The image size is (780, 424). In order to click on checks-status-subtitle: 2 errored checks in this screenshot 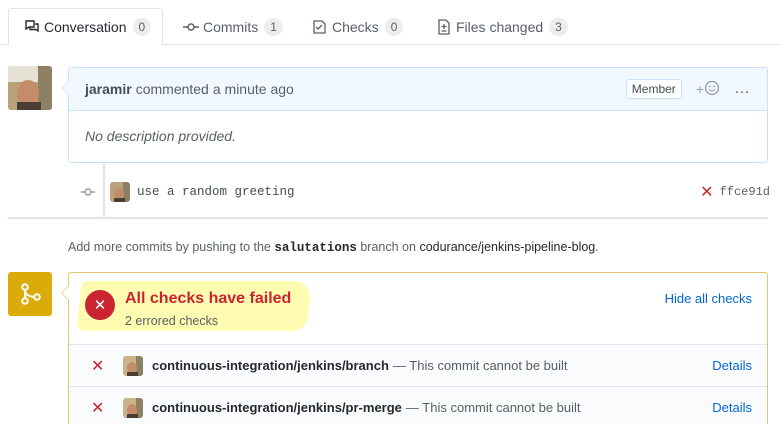, I will do `click(172, 321)`.